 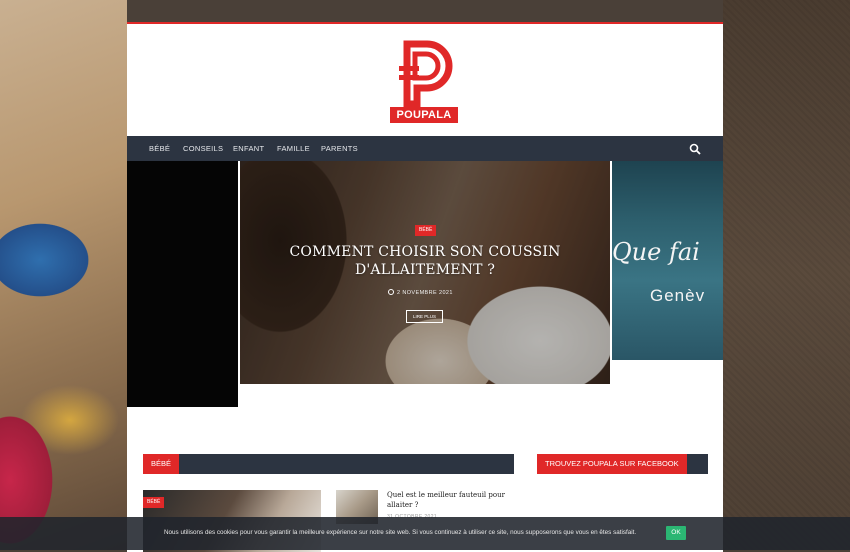 What do you see at coordinates (678, 295) in the screenshot?
I see `slide-next-text-2: Genèv` at bounding box center [678, 295].